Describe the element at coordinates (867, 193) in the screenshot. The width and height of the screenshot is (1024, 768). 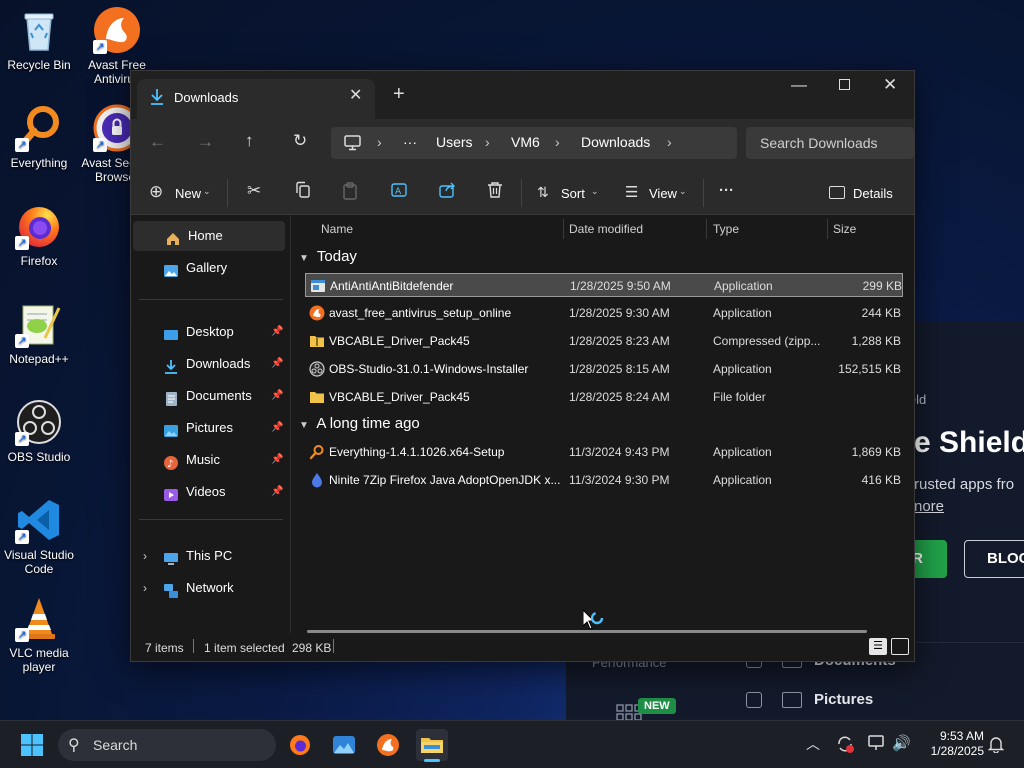
I see `details-pane-button: Details` at that location.